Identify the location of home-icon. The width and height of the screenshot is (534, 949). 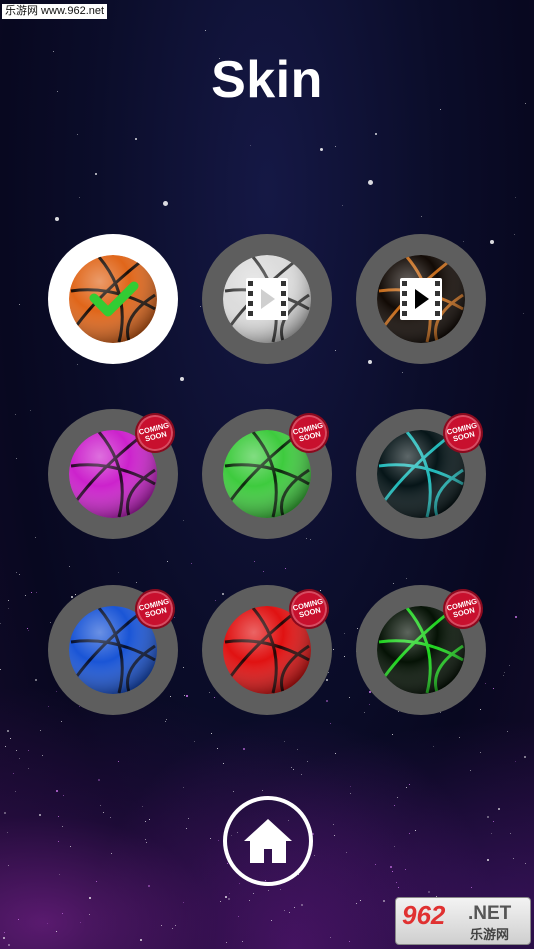
(268, 841).